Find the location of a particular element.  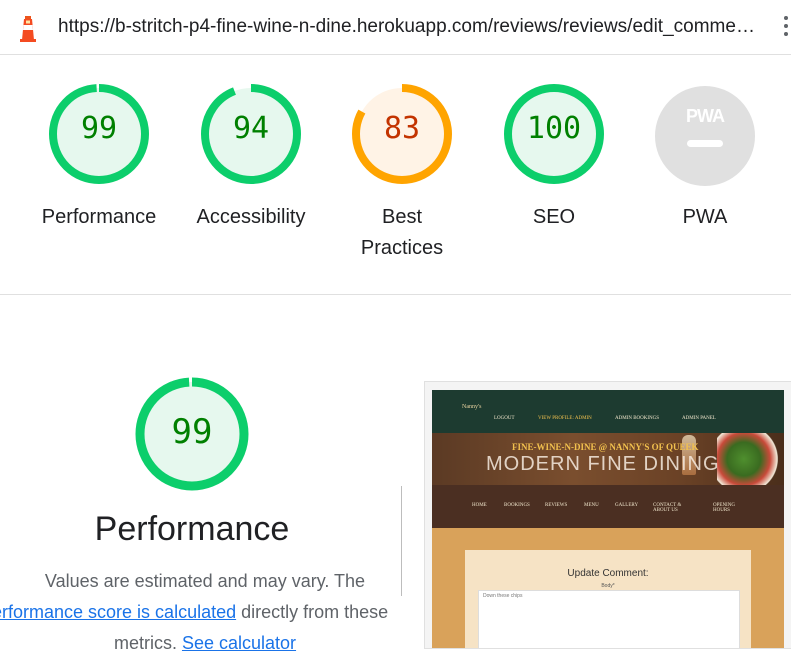

site-nav-item: ADMIN PANEL is located at coordinates (699, 418).